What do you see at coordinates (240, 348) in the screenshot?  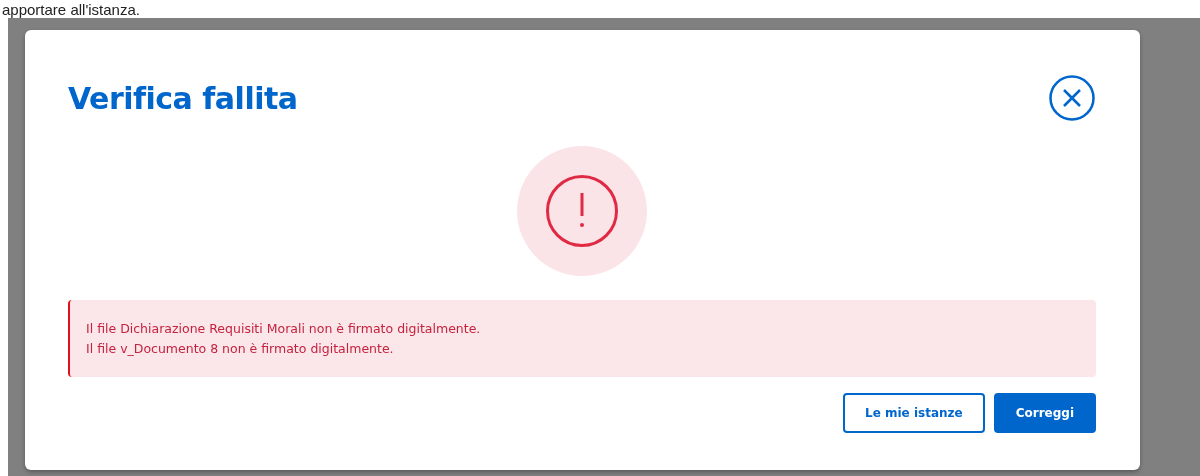 I see `error-message: Il file v_Documento 8 non è firmato digitalmente.` at bounding box center [240, 348].